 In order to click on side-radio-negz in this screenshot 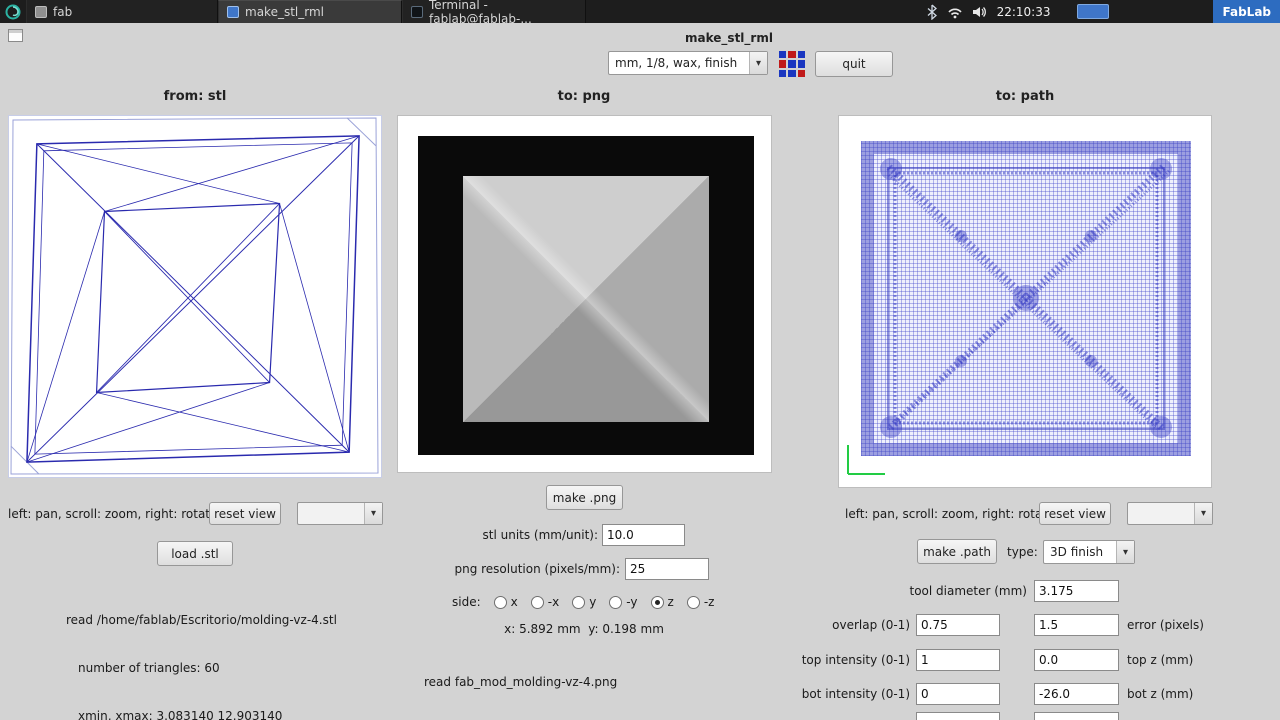, I will do `click(693, 602)`.